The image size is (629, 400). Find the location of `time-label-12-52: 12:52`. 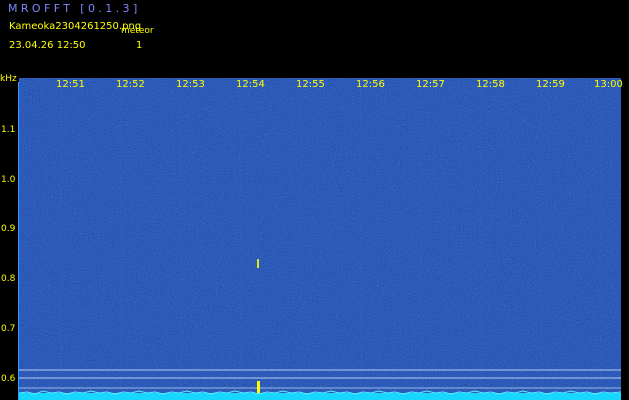

time-label-12-52: 12:52 is located at coordinates (130, 84).